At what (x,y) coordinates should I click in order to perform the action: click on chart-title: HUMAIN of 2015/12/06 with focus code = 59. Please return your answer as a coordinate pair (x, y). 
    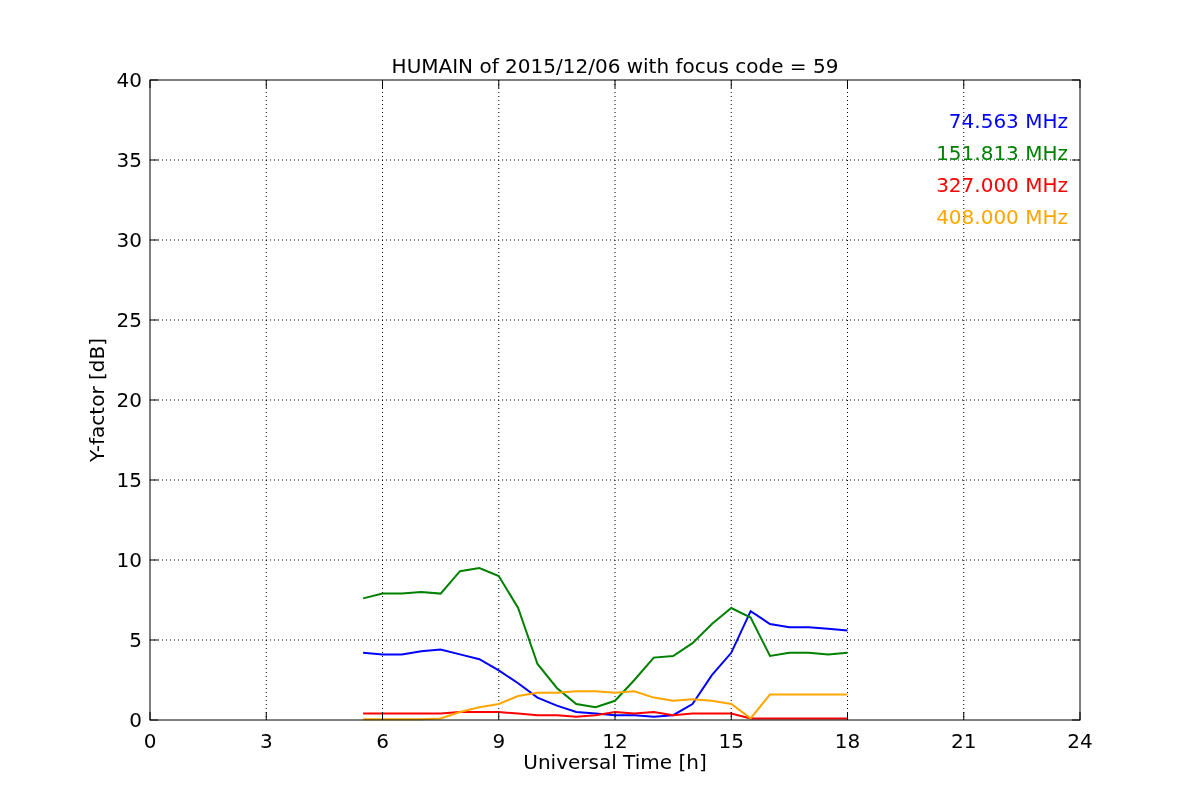
    Looking at the image, I should click on (615, 66).